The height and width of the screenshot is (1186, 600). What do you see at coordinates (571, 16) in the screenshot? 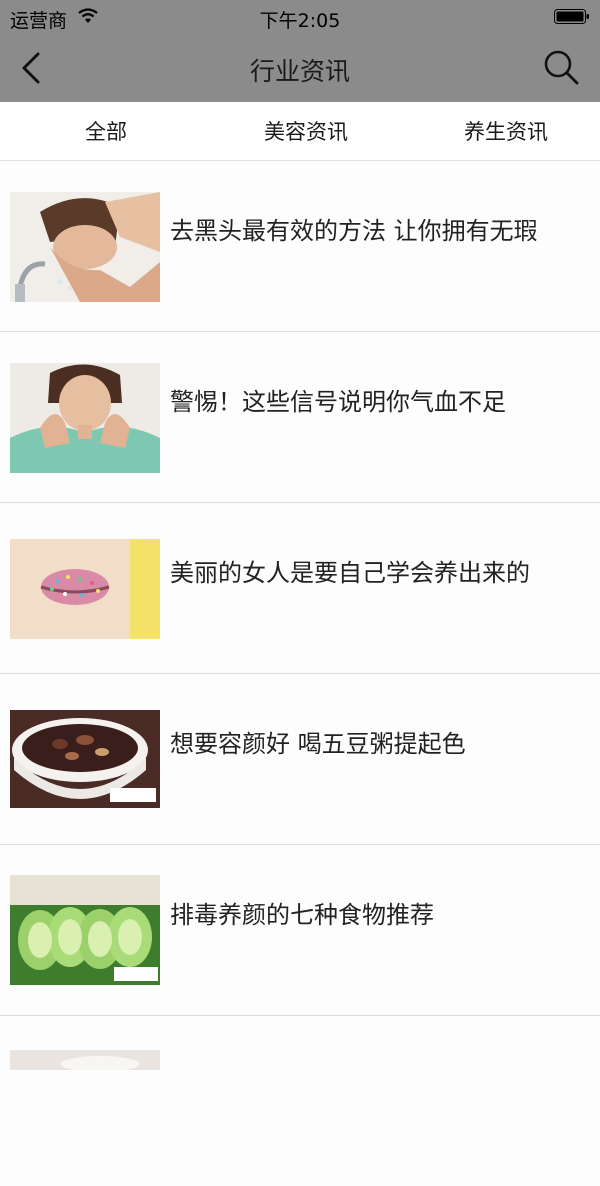
I see `battery-icon` at bounding box center [571, 16].